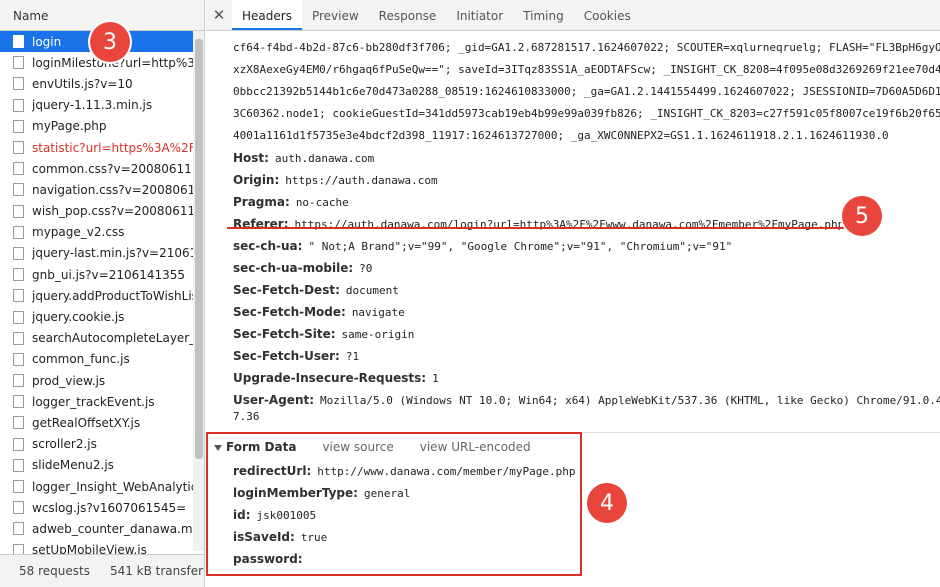  Describe the element at coordinates (537, 228) in the screenshot. I see `referer-annotation-underline` at that location.